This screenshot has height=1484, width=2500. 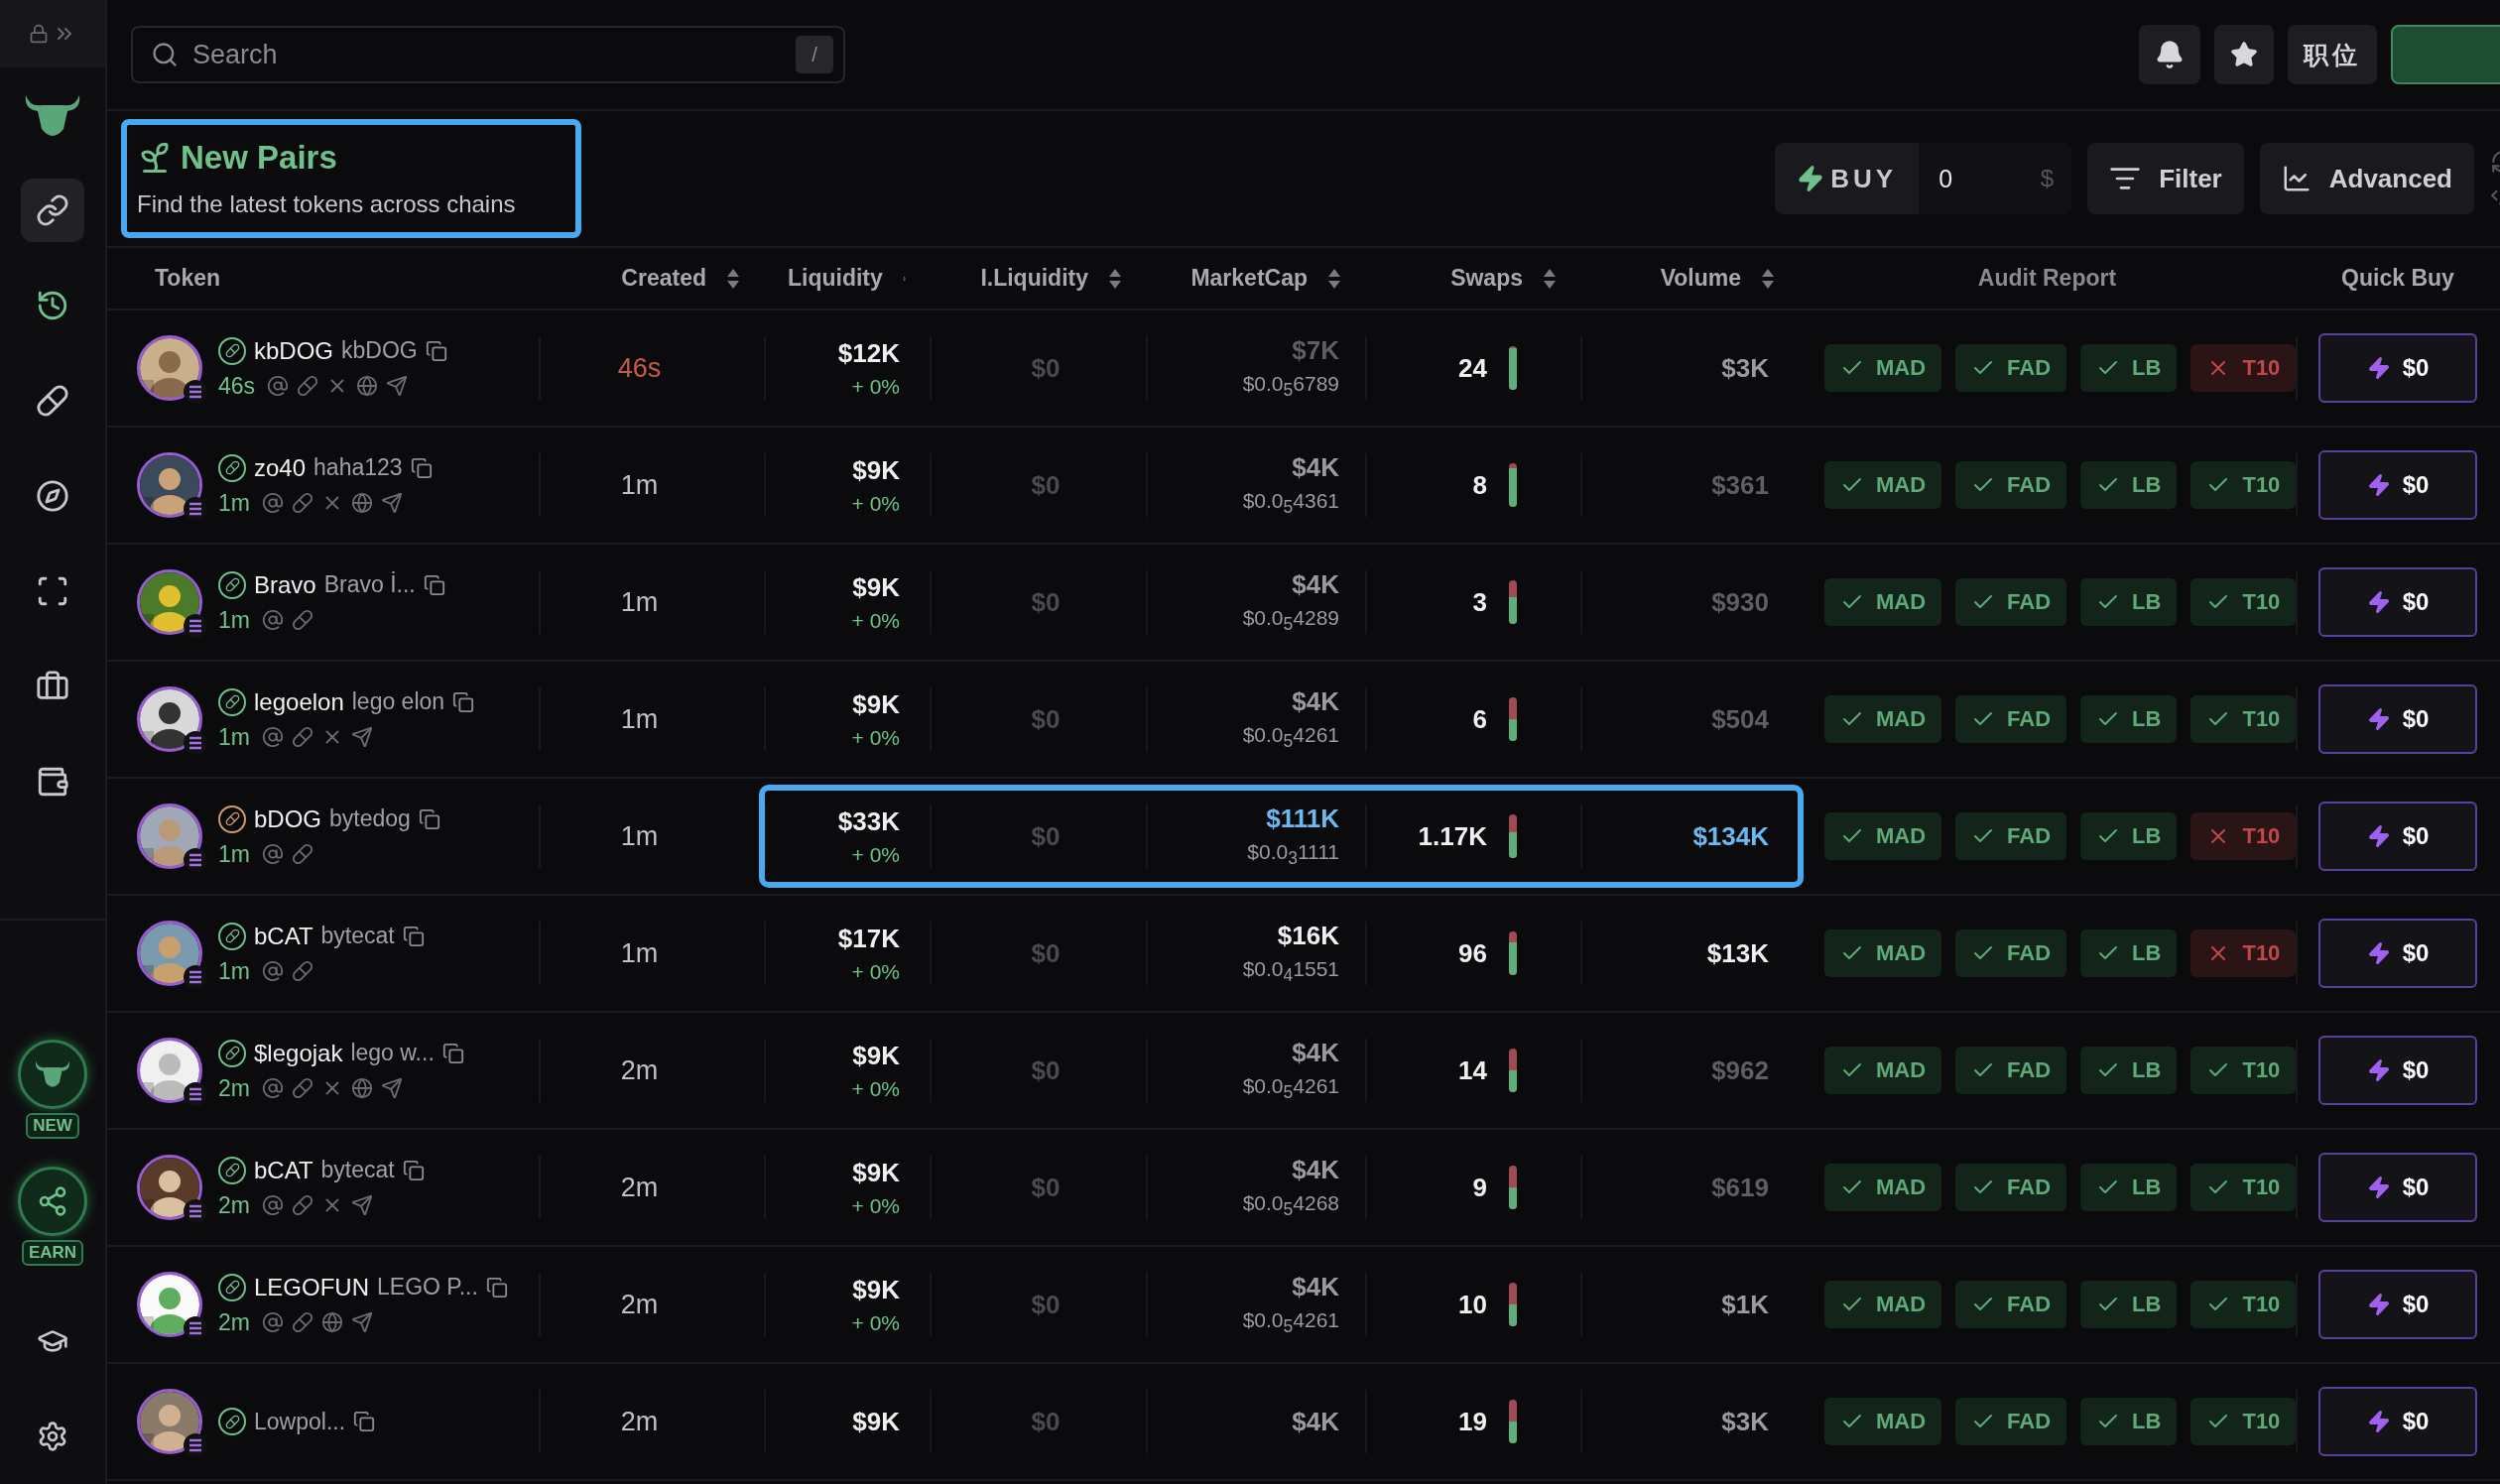 What do you see at coordinates (2367, 178) in the screenshot?
I see `advanced-button: Advanced` at bounding box center [2367, 178].